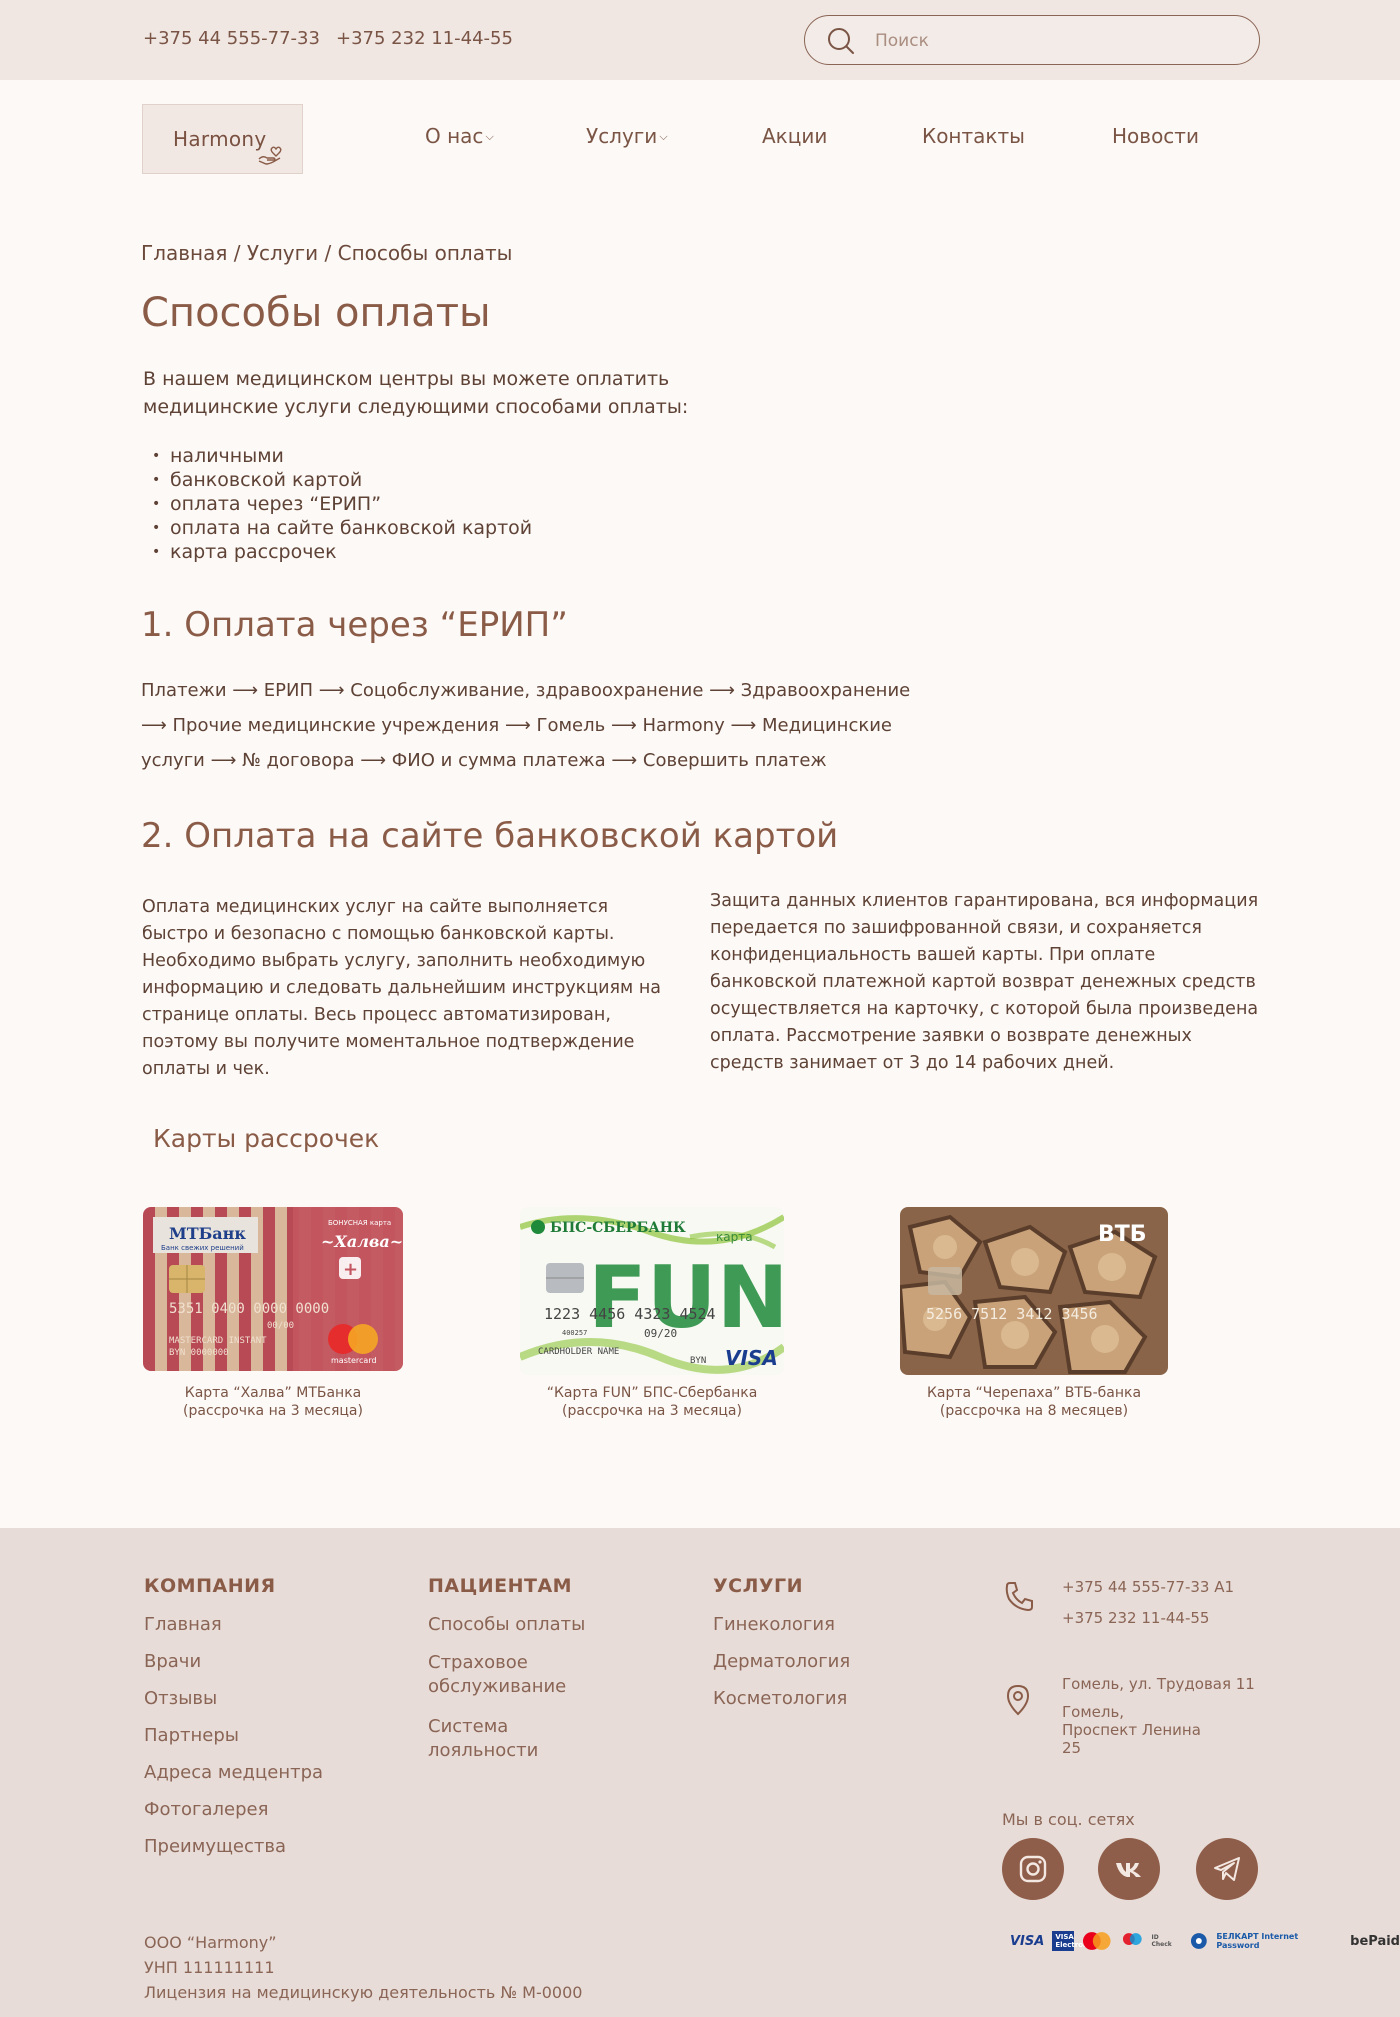  What do you see at coordinates (354, 625) in the screenshot?
I see `erip-title: 1. Оплата через “ЕРИП”` at bounding box center [354, 625].